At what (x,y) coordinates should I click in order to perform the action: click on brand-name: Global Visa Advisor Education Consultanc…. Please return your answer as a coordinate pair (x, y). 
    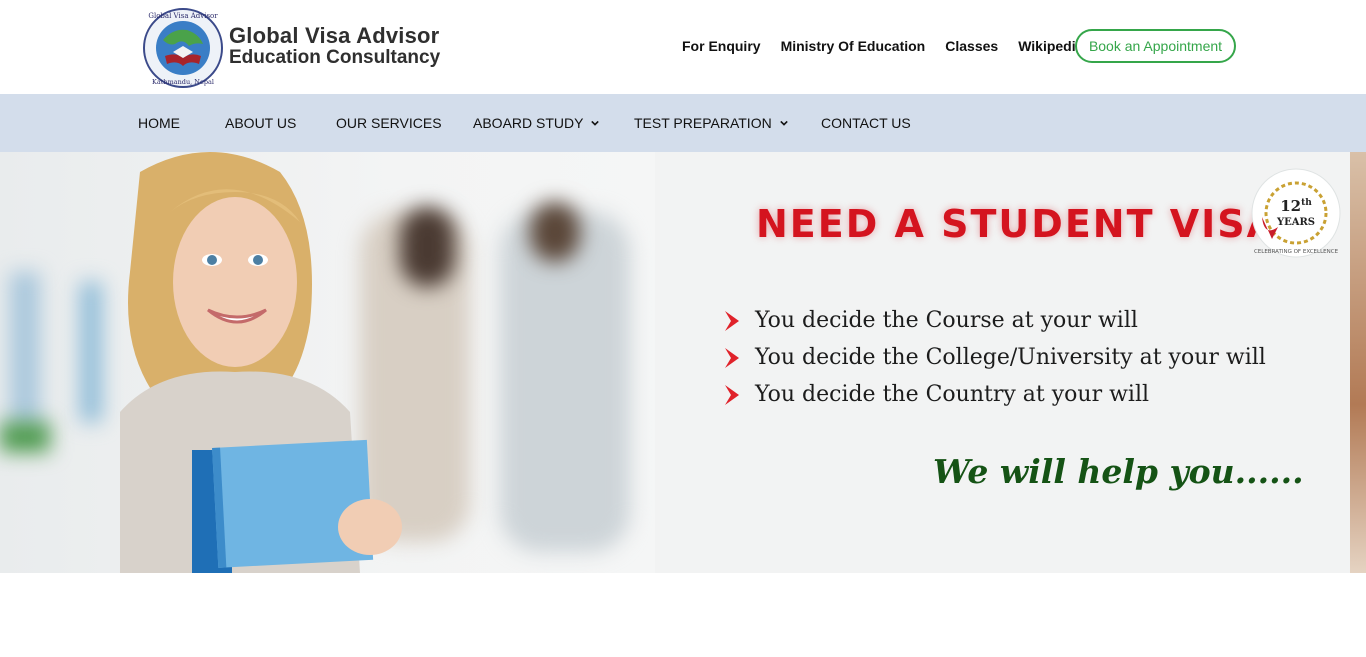
    Looking at the image, I should click on (334, 46).